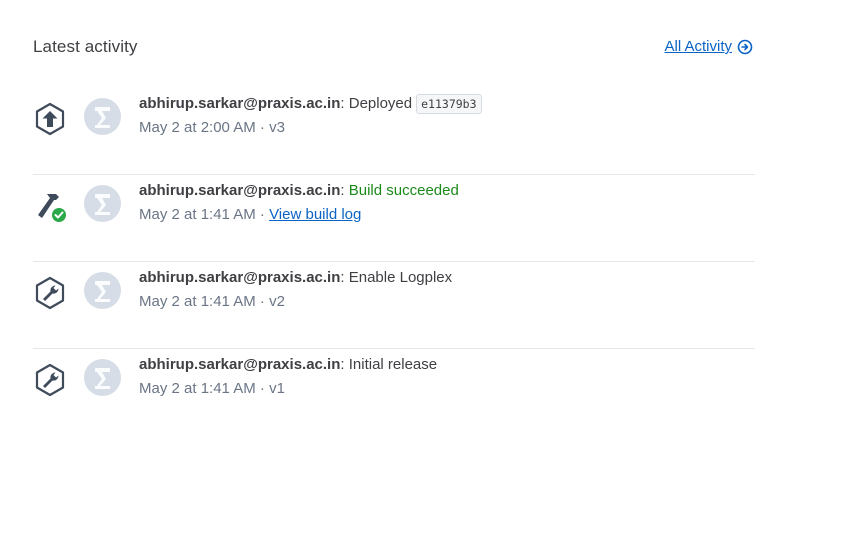 The image size is (848, 538). What do you see at coordinates (295, 302) in the screenshot?
I see `activity-meta: May 2 at 1:41 AM · v2` at bounding box center [295, 302].